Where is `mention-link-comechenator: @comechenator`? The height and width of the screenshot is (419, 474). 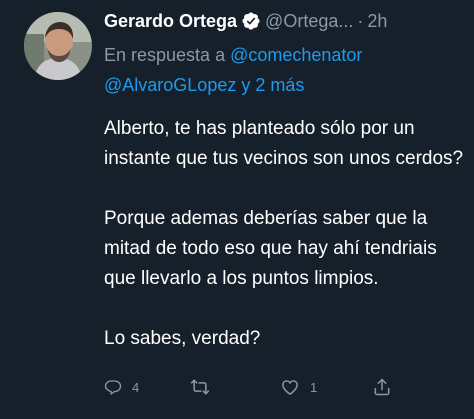 mention-link-comechenator: @comechenator is located at coordinates (296, 55).